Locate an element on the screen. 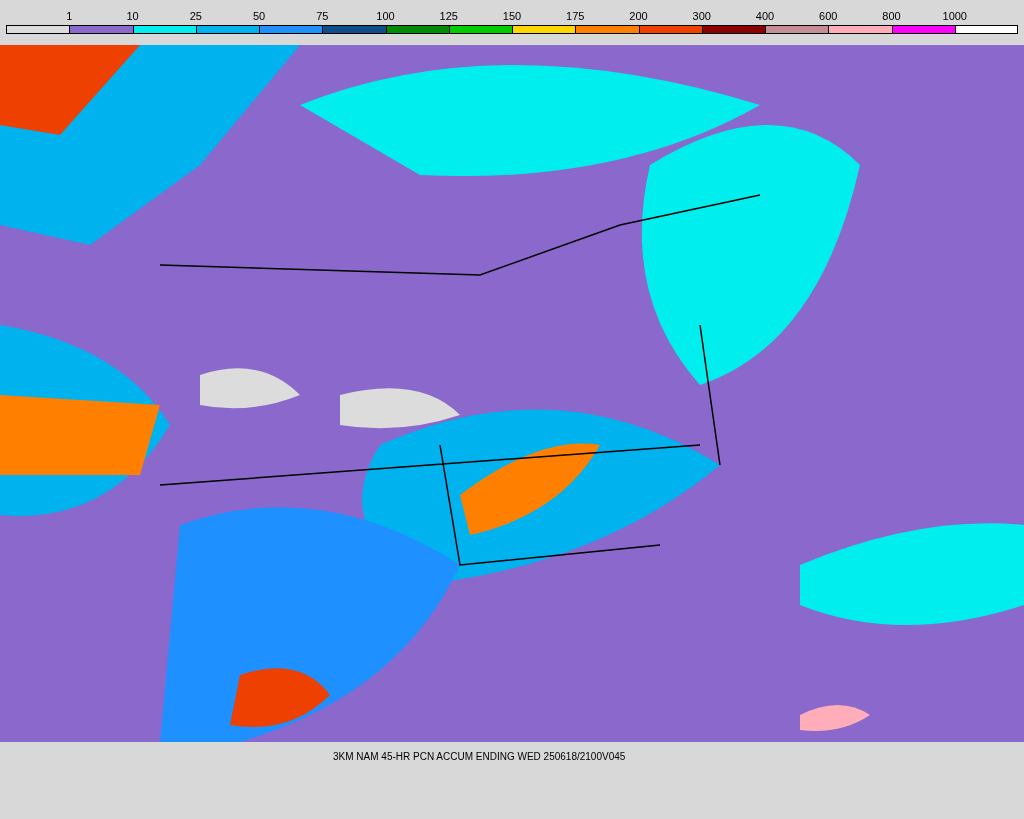  legend-label: 1 is located at coordinates (69, 16).